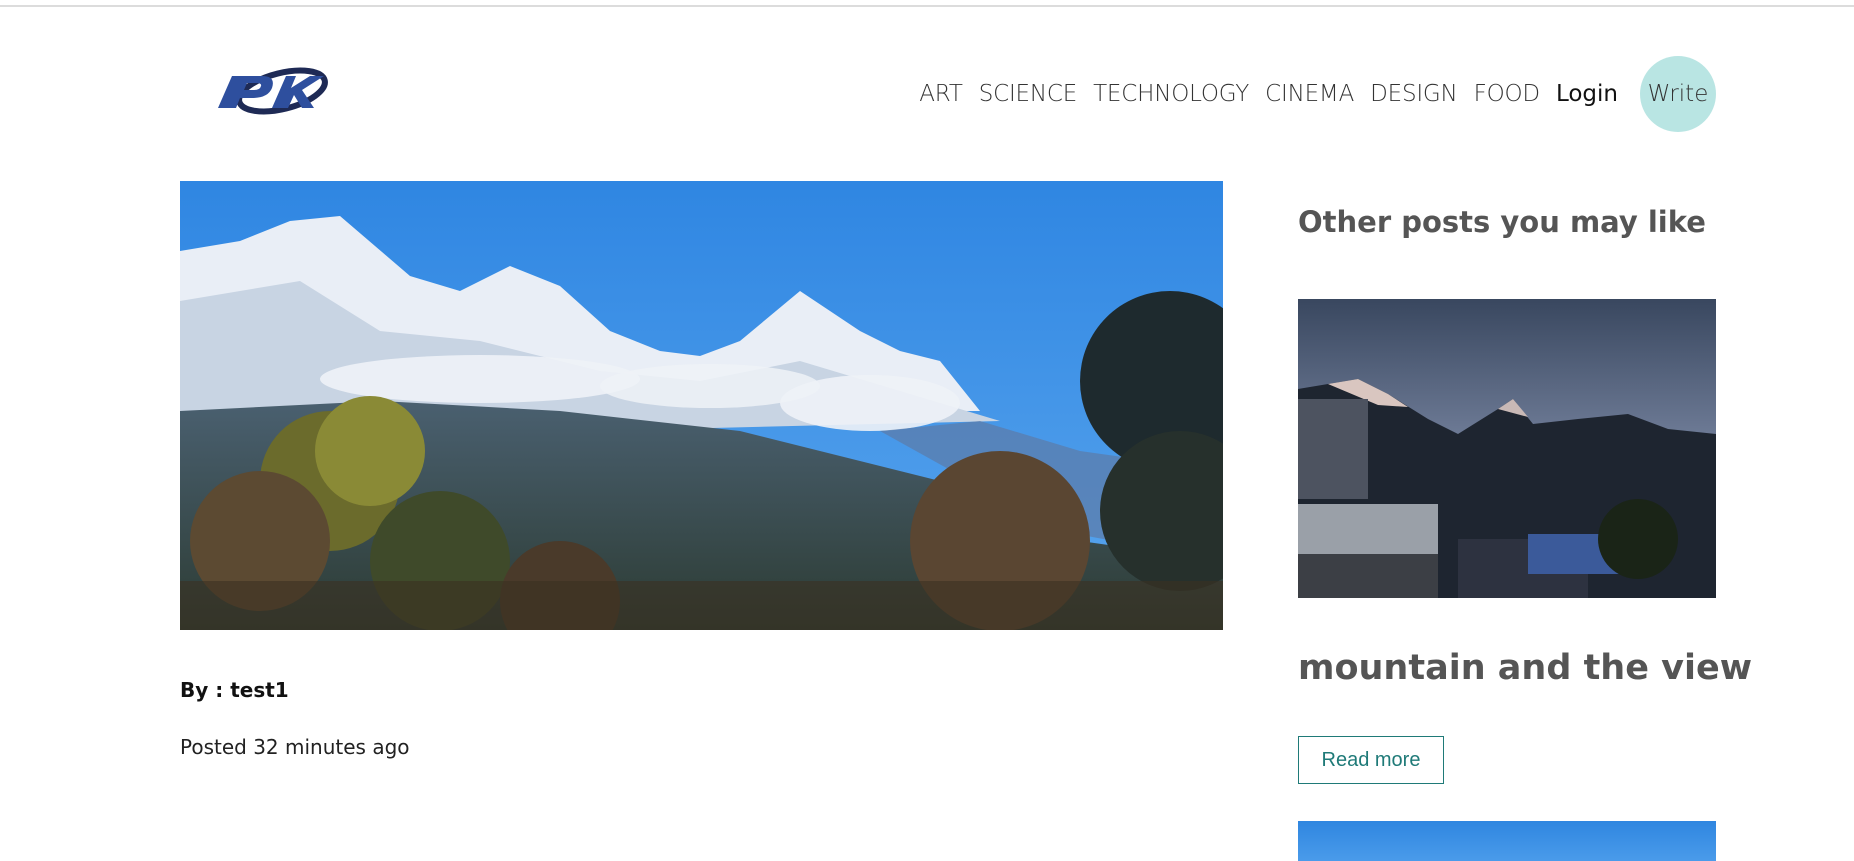 This screenshot has width=1854, height=861. I want to click on logo-icon, so click(273, 91).